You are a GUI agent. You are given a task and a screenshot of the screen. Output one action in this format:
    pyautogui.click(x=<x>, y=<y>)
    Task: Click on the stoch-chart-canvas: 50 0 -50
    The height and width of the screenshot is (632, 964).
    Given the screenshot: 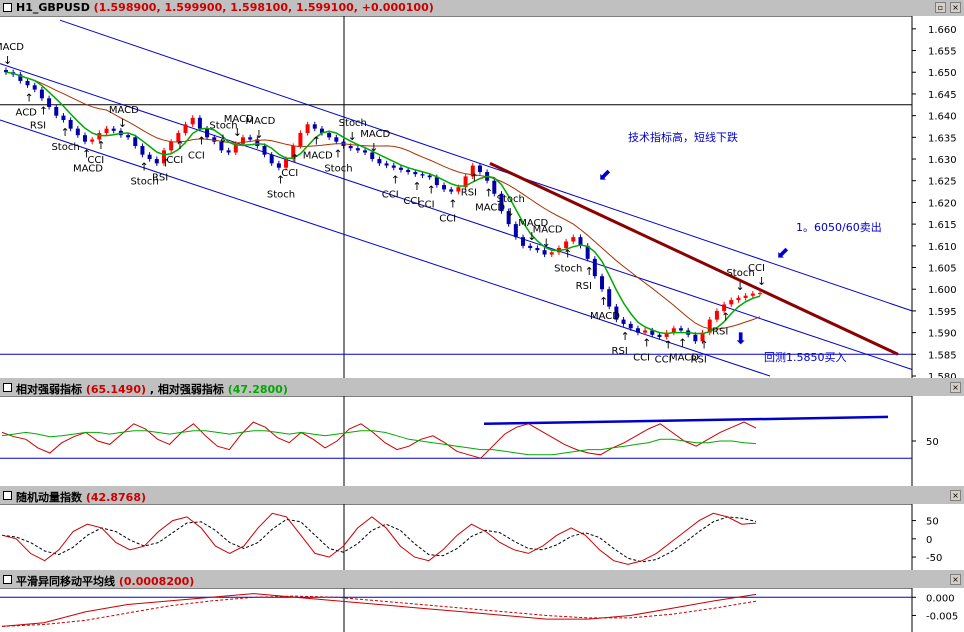 What is the action you would take?
    pyautogui.click(x=482, y=529)
    